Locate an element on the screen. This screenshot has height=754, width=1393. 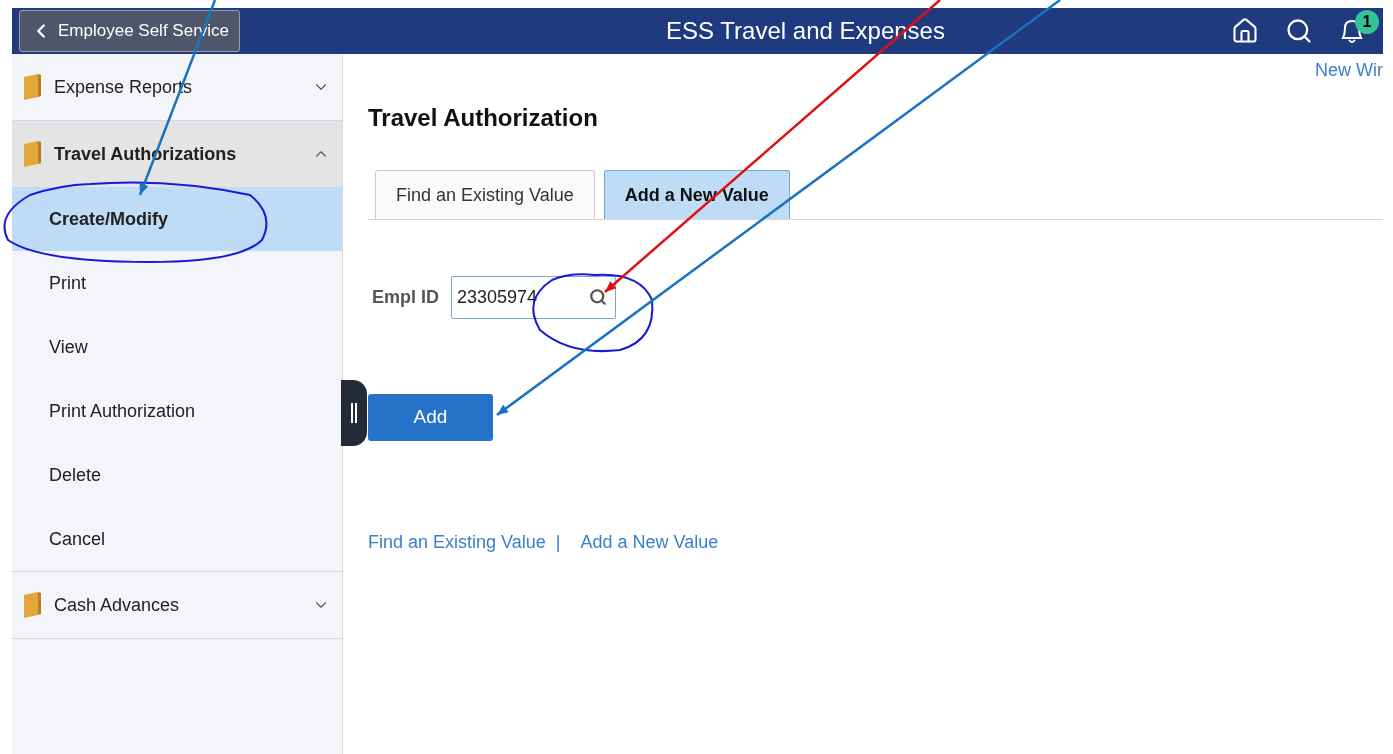
back-button: Employee Self Service is located at coordinates (130, 31).